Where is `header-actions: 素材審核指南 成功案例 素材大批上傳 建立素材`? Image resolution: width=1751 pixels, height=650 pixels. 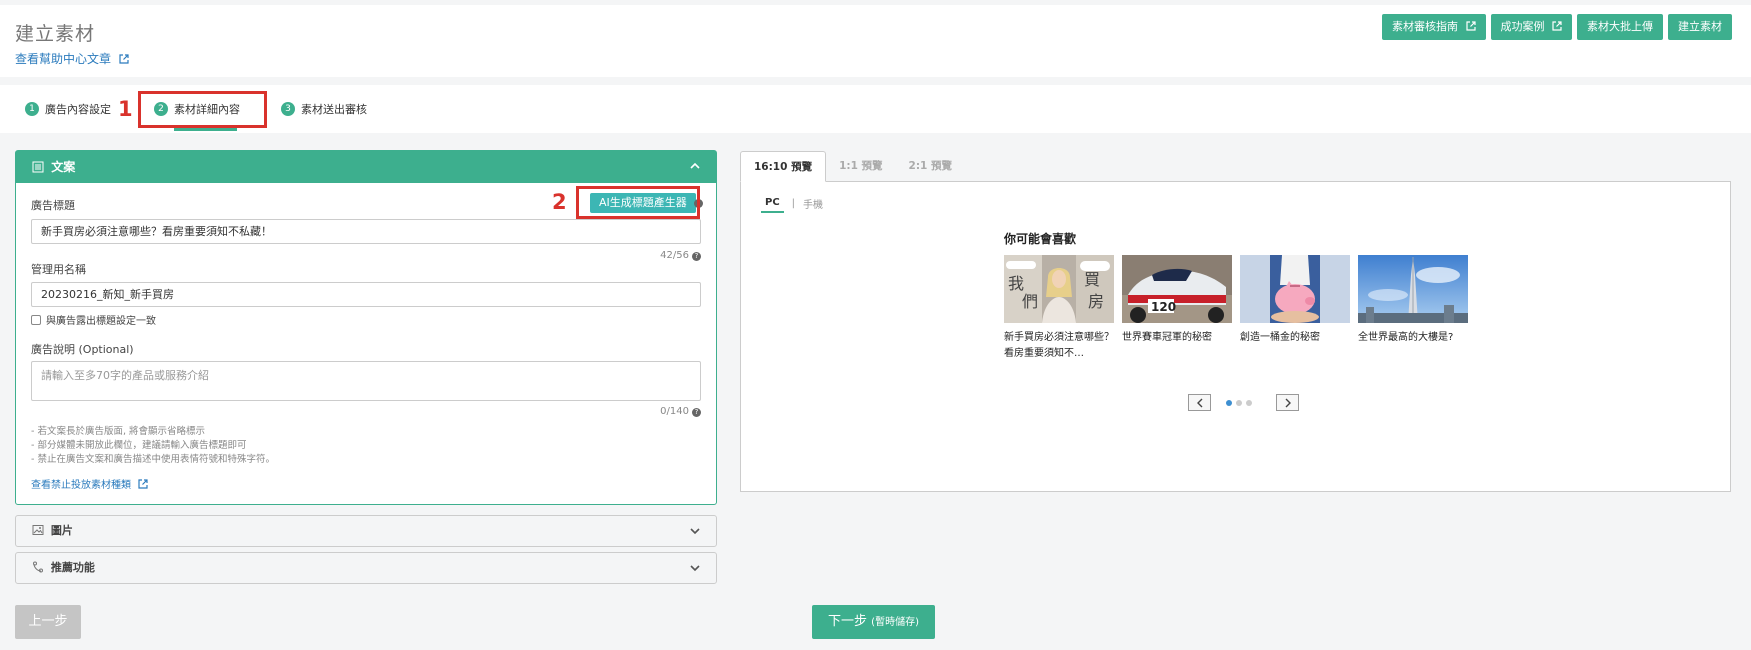
header-actions: 素材審核指南 成功案例 素材大批上傳 建立素材 is located at coordinates (1557, 27).